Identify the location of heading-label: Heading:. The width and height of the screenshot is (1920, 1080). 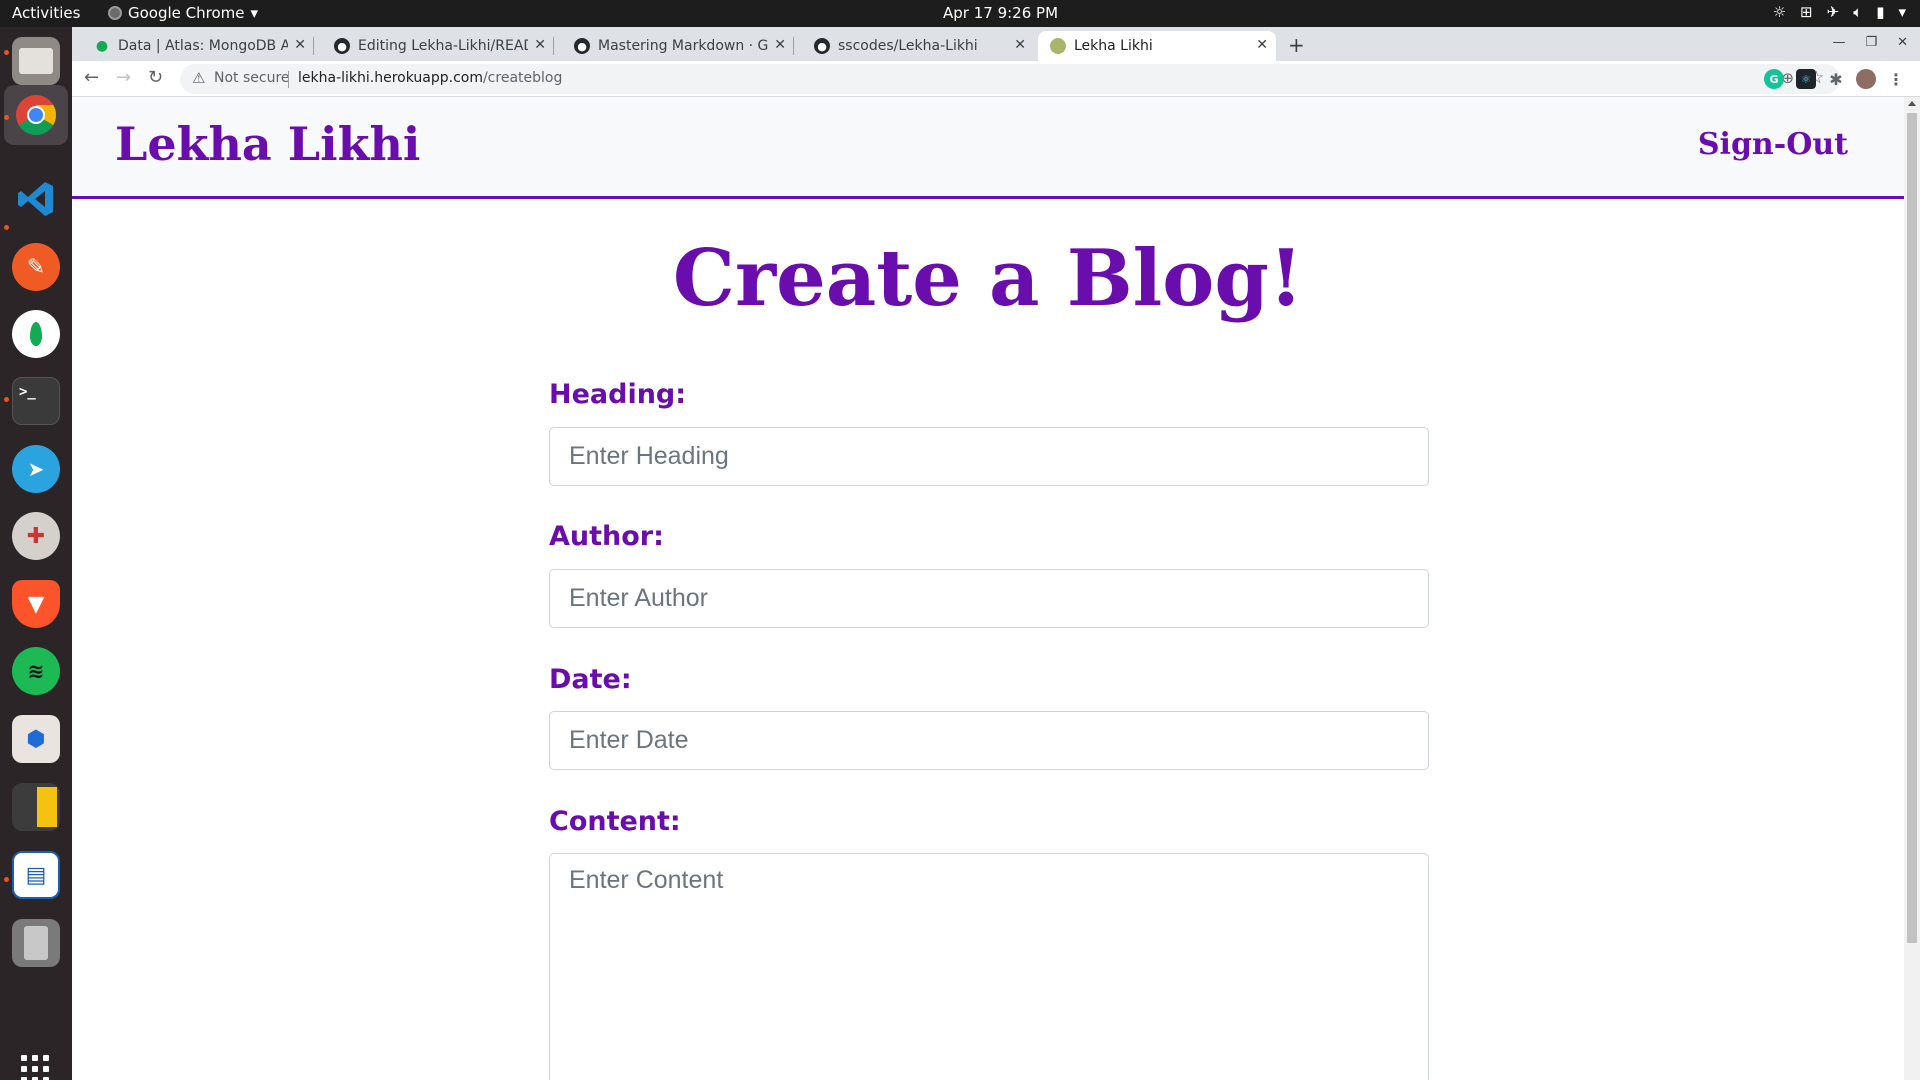
(618, 394).